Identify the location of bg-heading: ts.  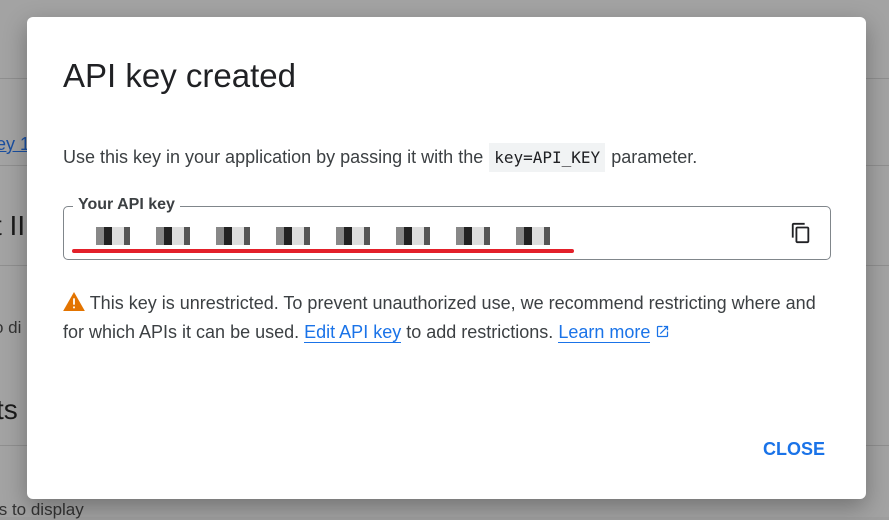
(9, 409).